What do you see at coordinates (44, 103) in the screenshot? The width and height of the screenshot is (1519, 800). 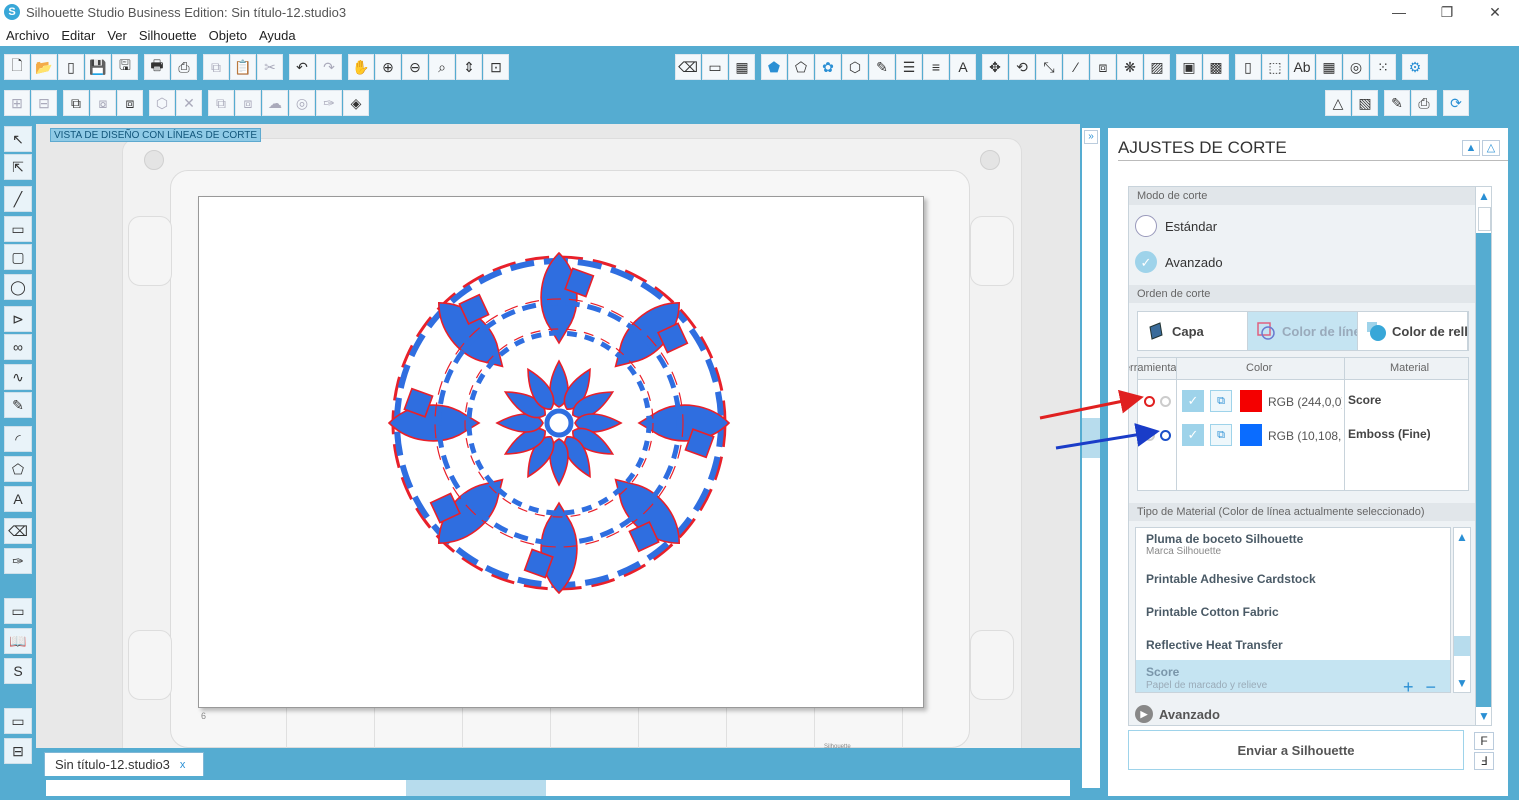 I see `ungroup-icon: ⊟` at bounding box center [44, 103].